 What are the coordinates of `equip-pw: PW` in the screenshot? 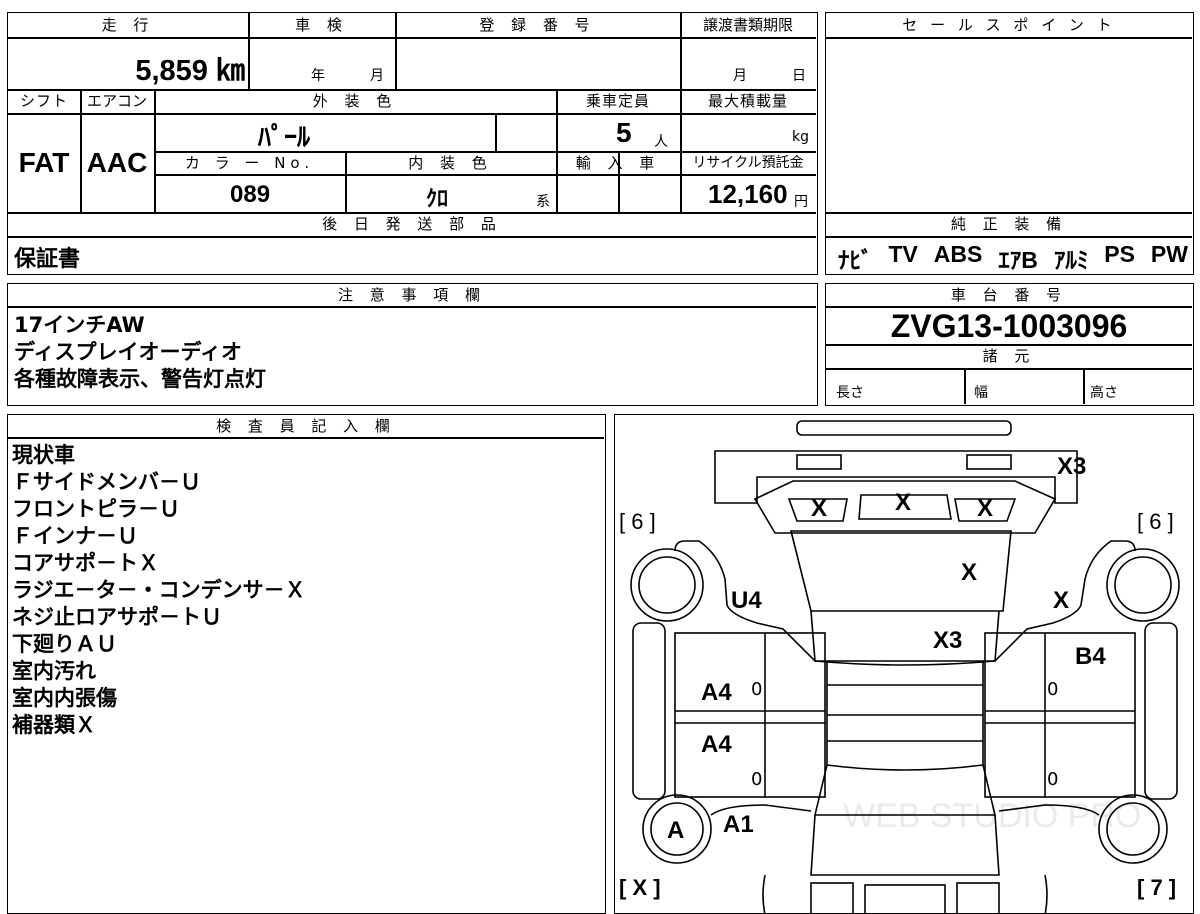 It's located at (1169, 254).